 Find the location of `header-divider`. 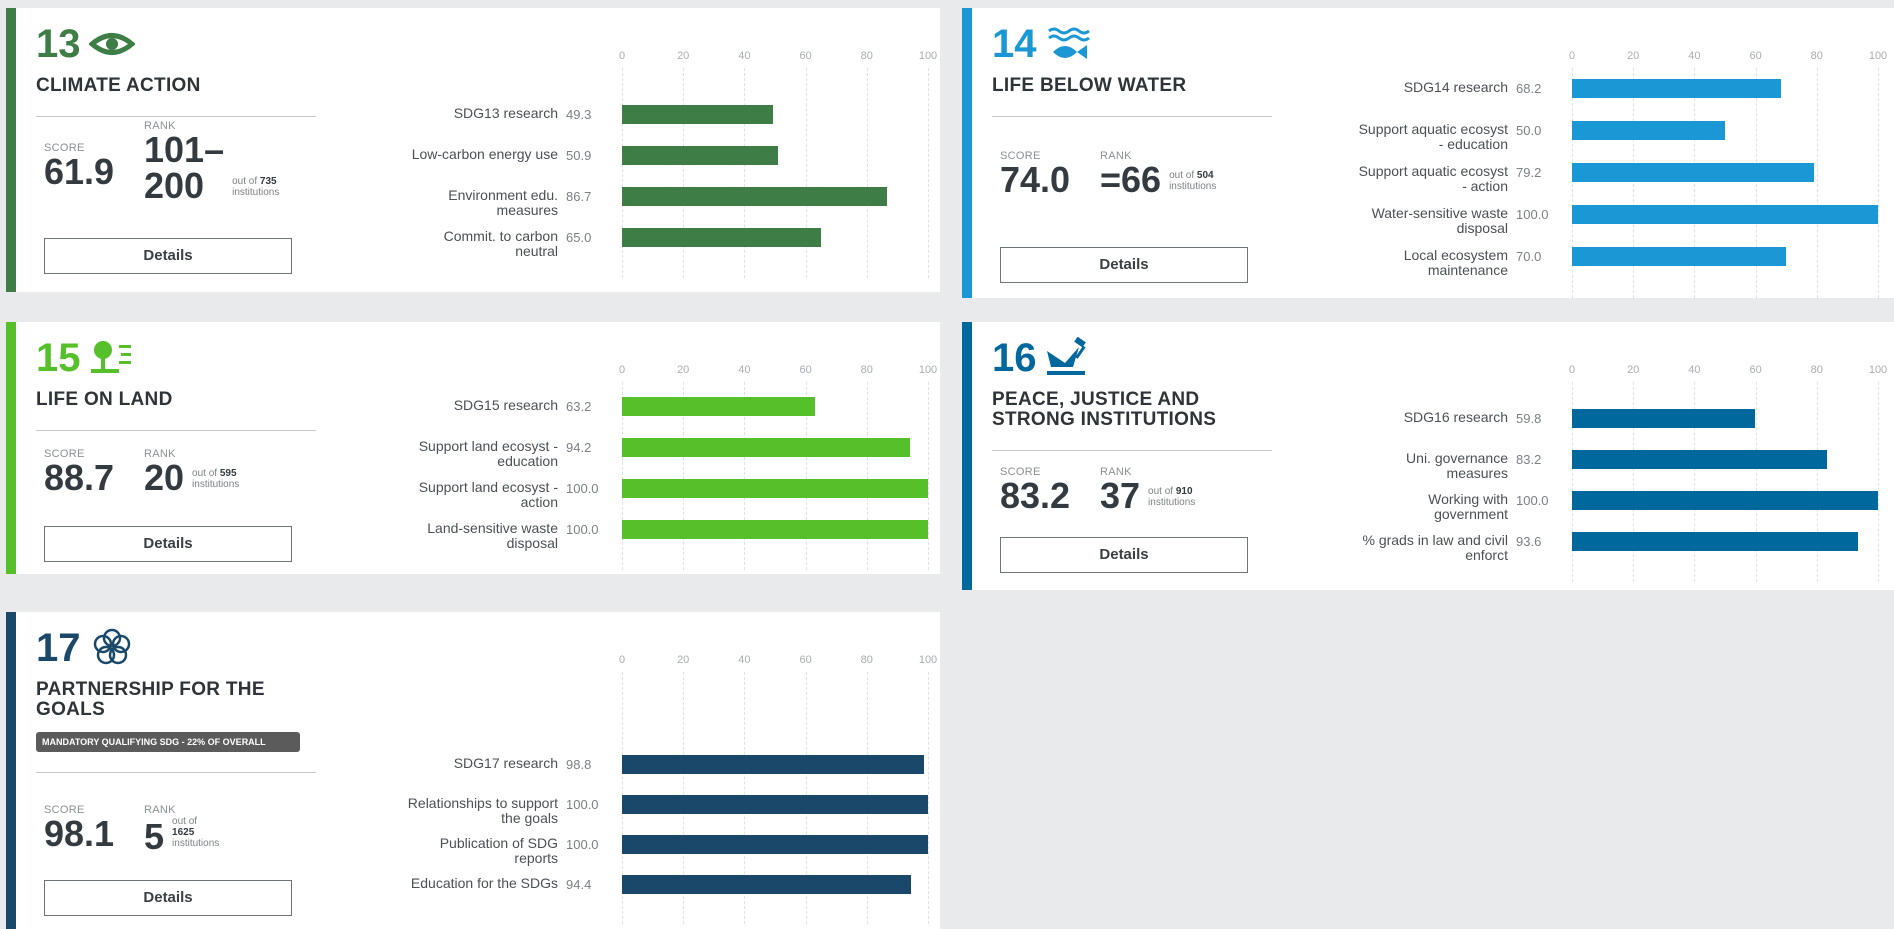

header-divider is located at coordinates (1132, 450).